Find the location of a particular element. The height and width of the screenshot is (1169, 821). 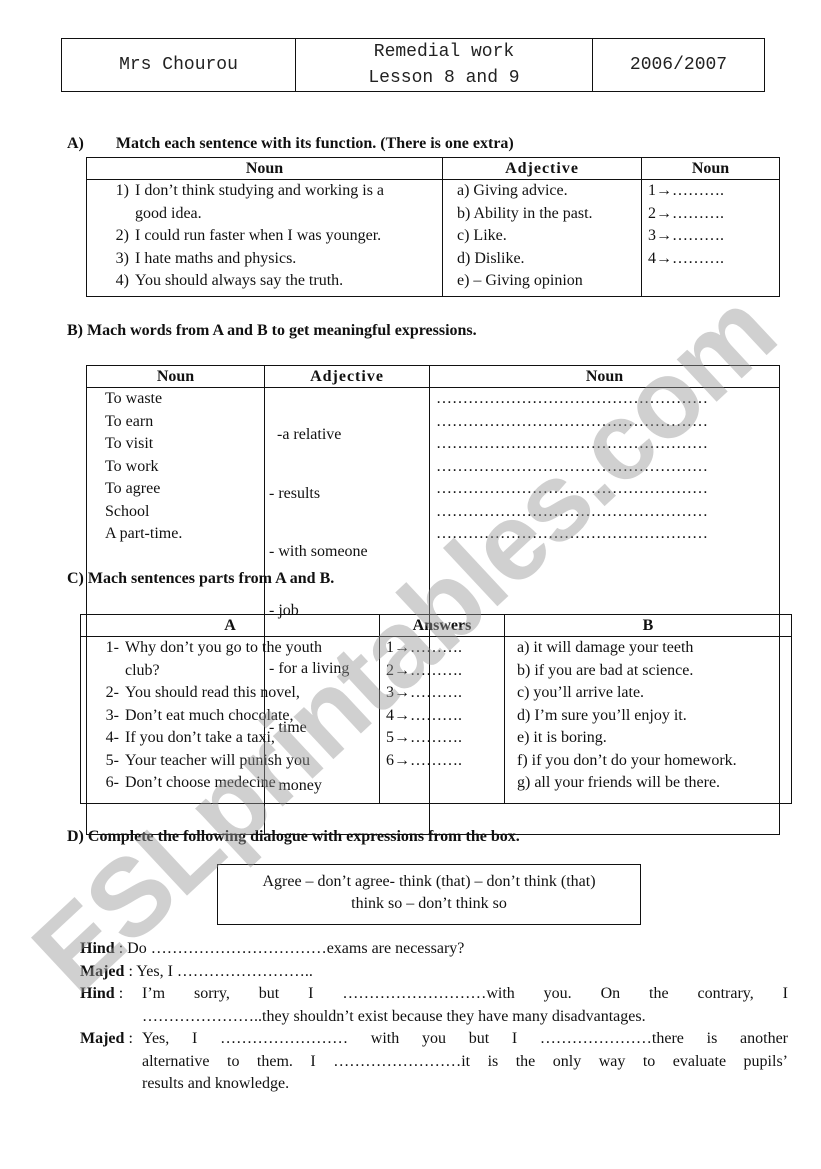

answer-blank: 6→………. is located at coordinates (445, 761).